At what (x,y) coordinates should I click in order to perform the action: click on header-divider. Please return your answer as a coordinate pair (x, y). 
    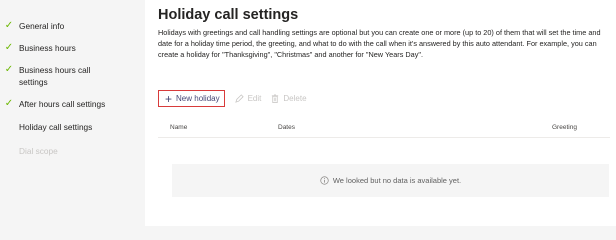
    Looking at the image, I should click on (384, 137).